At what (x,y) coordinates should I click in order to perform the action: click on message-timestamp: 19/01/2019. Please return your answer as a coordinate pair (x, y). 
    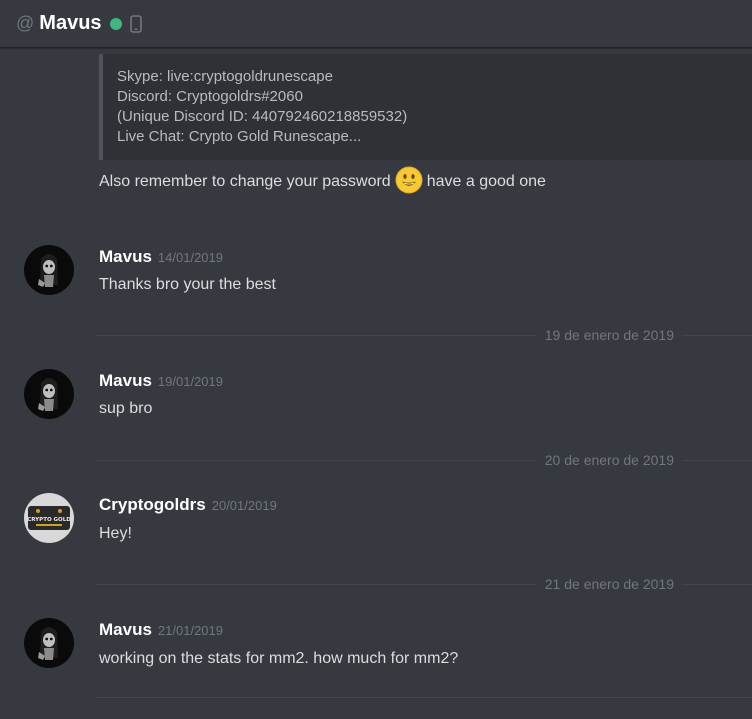
    Looking at the image, I should click on (190, 381).